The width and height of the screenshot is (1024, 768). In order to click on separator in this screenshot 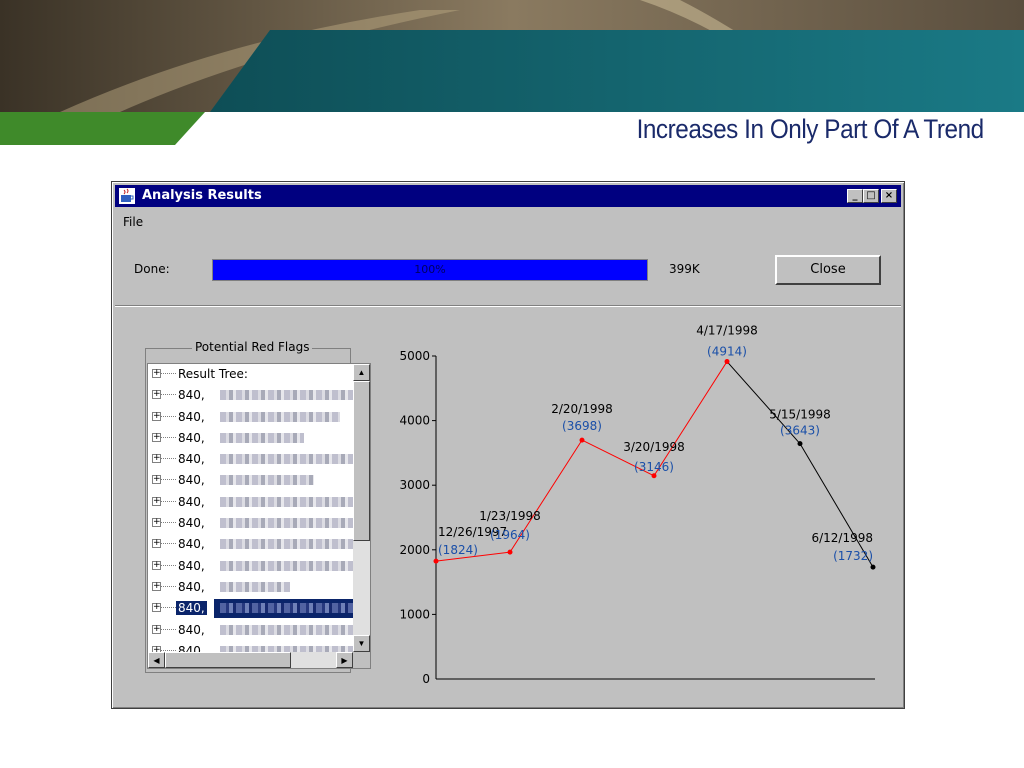, I will do `click(508, 306)`.